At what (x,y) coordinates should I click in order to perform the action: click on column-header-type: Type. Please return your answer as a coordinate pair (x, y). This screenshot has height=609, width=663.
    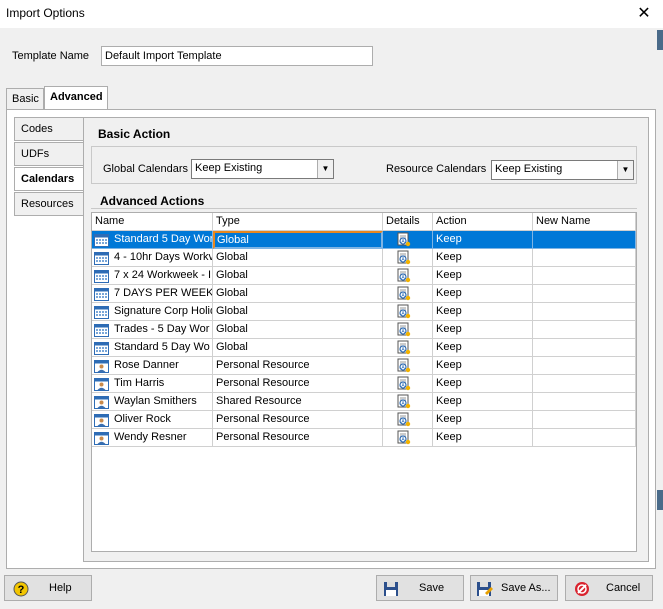
    Looking at the image, I should click on (298, 222).